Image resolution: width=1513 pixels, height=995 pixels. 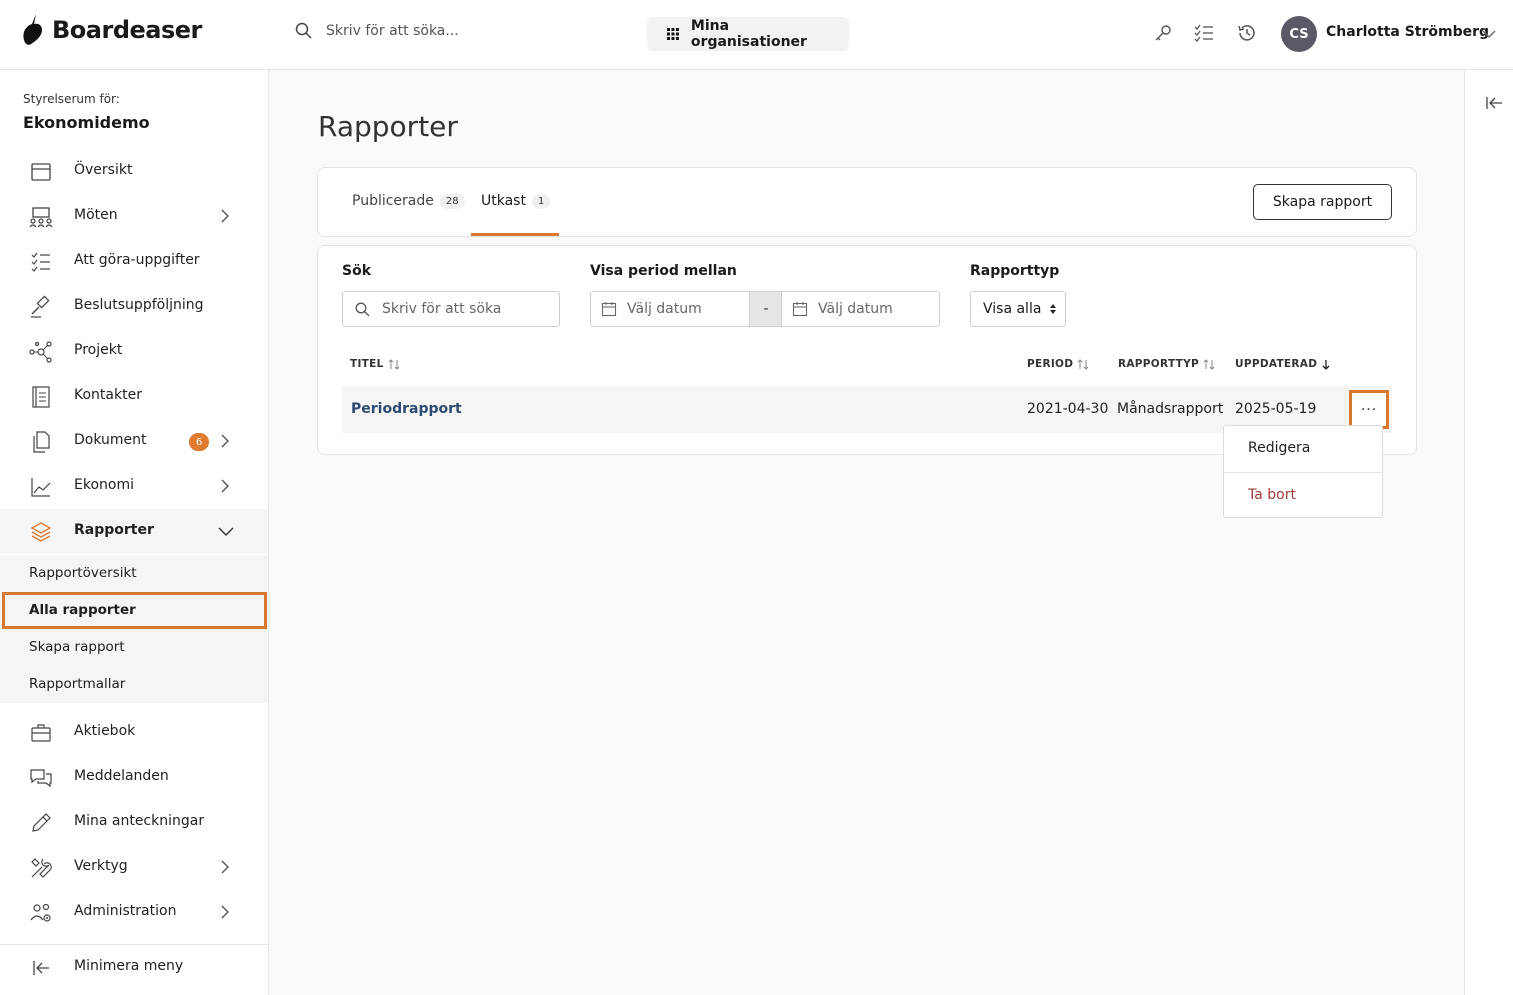 I want to click on sidebar-item-dokument: Dokument 6, so click(x=134, y=441).